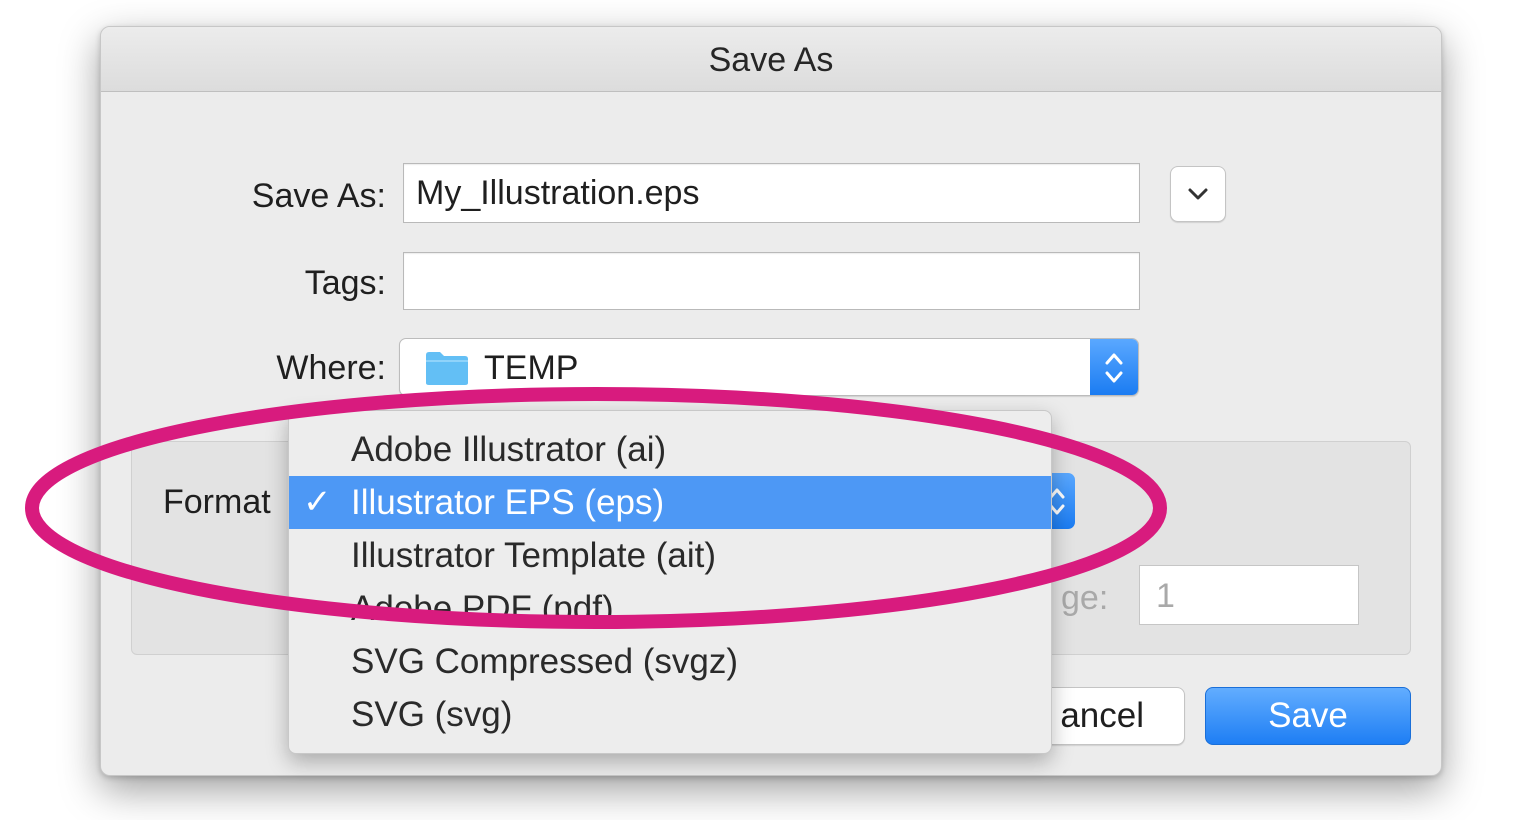 Image resolution: width=1524 pixels, height=820 pixels. Describe the element at coordinates (534, 555) in the screenshot. I see `menu-item-label: Illustrator Template (ait)` at that location.